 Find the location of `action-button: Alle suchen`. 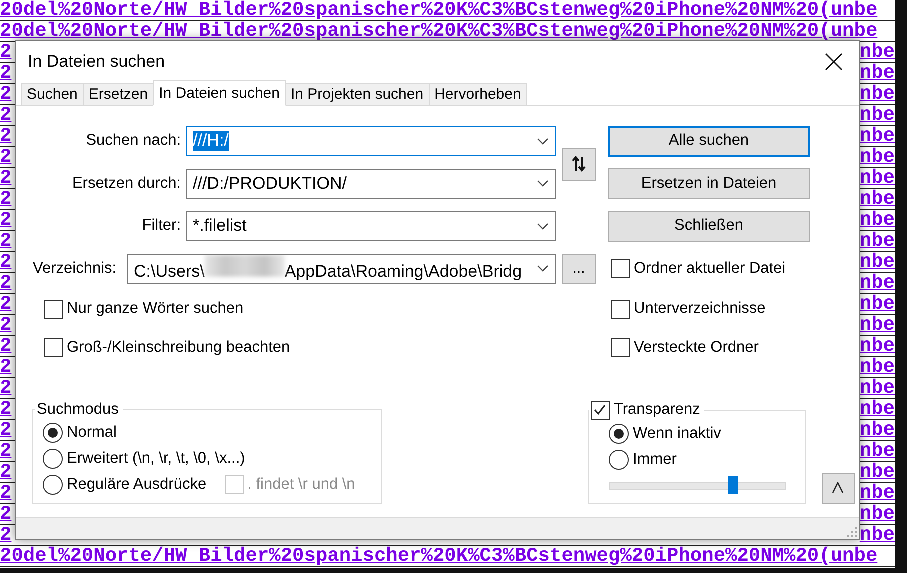

action-button: Alle suchen is located at coordinates (709, 141).